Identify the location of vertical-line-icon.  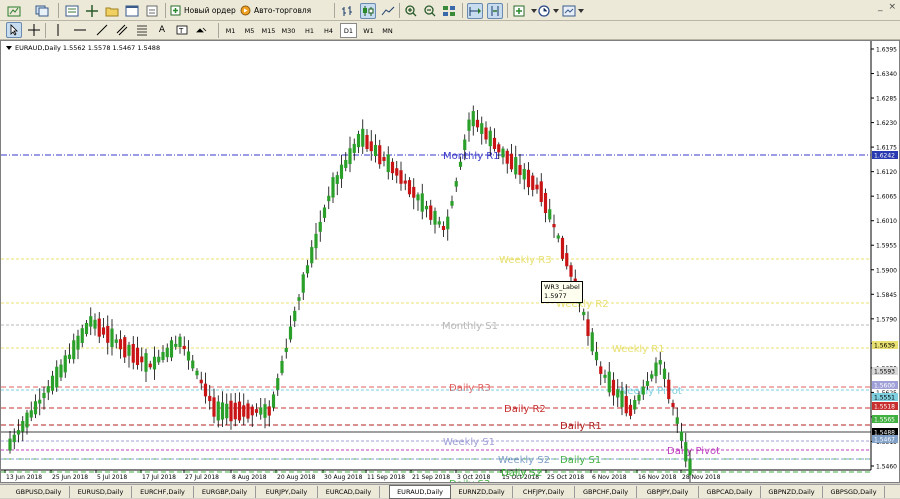
(58, 30).